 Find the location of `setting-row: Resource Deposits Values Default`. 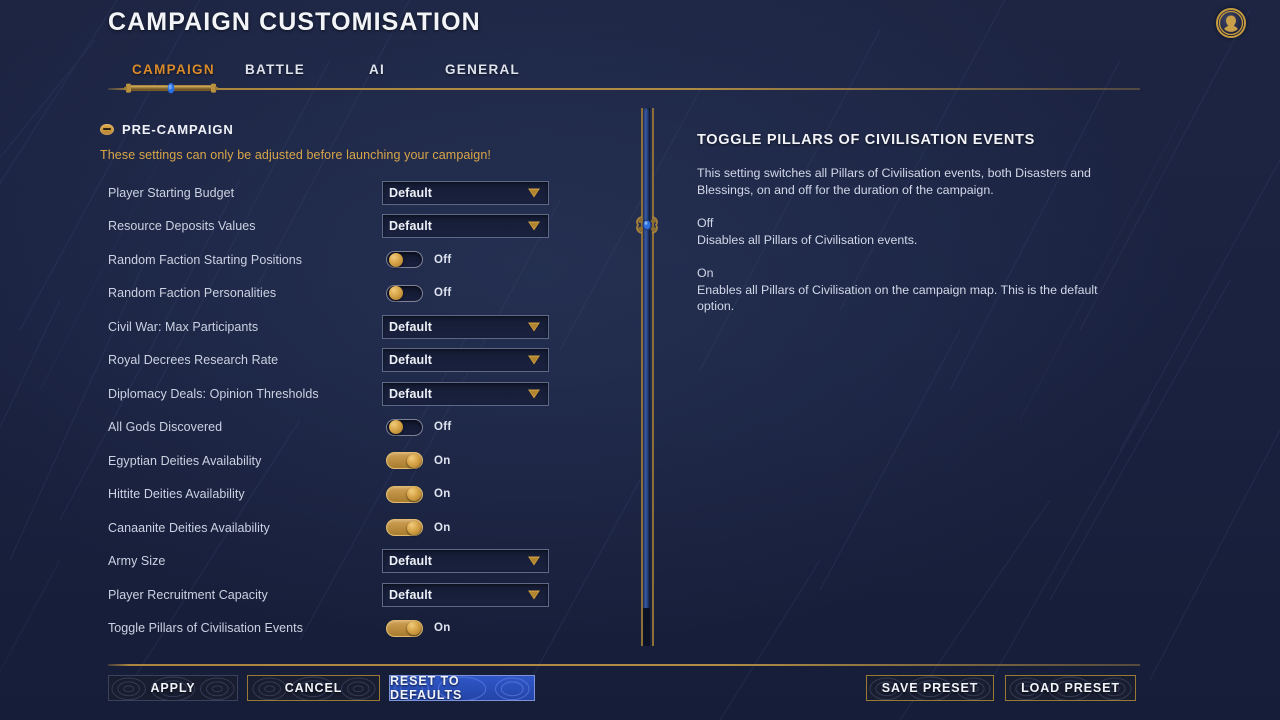

setting-row: Resource Deposits Values Default is located at coordinates (335, 227).